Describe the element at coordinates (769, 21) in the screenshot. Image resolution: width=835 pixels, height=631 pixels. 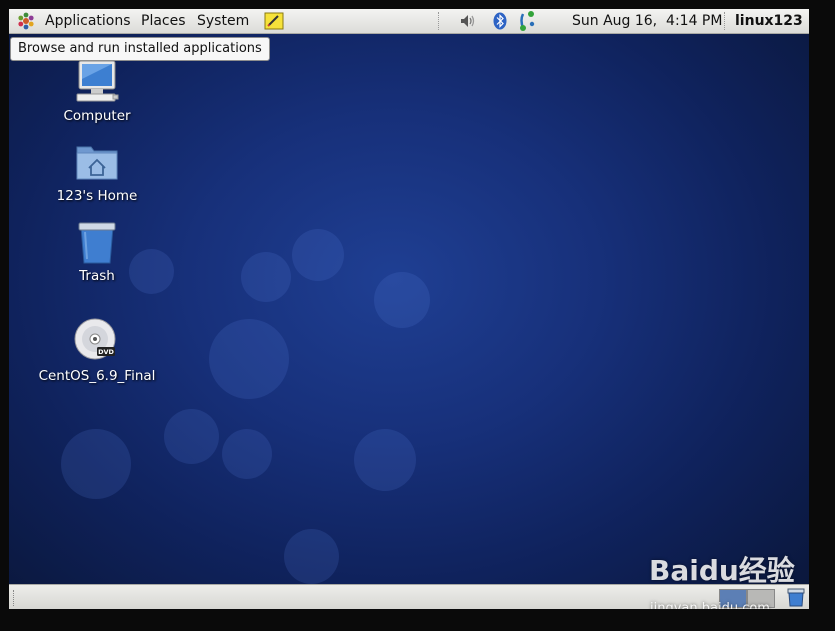
I see `user-switcher: linux123` at that location.